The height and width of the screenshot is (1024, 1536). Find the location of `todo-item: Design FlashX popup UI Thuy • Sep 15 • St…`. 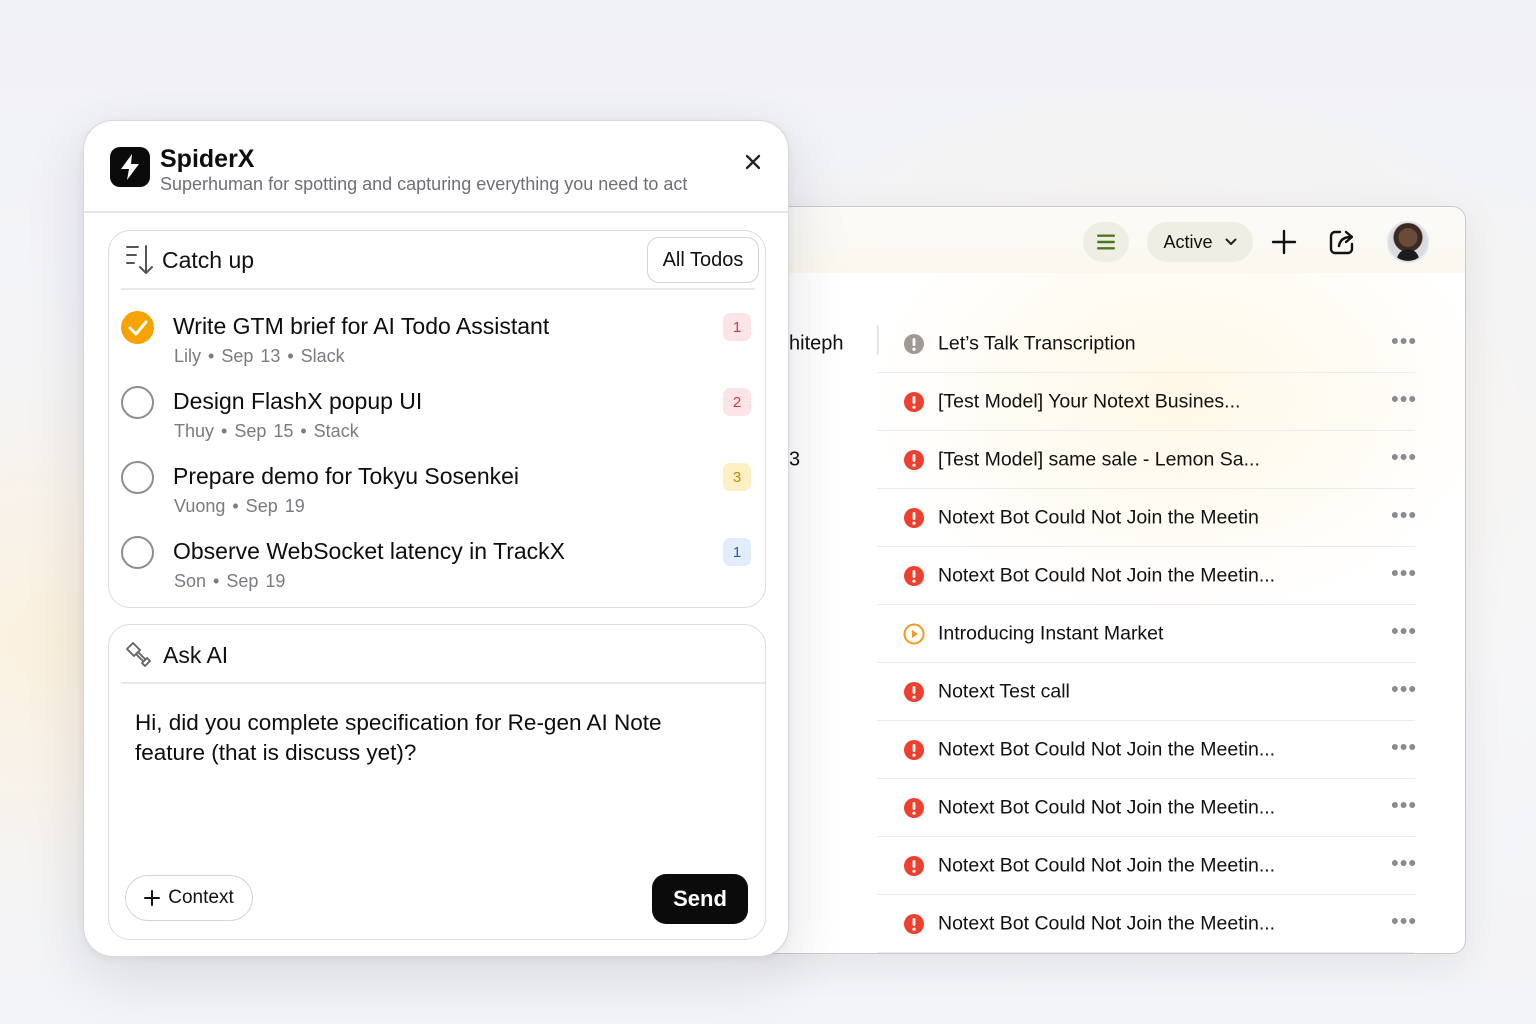

todo-item: Design FlashX popup UI Thuy • Sep 15 • St… is located at coordinates (437, 413).